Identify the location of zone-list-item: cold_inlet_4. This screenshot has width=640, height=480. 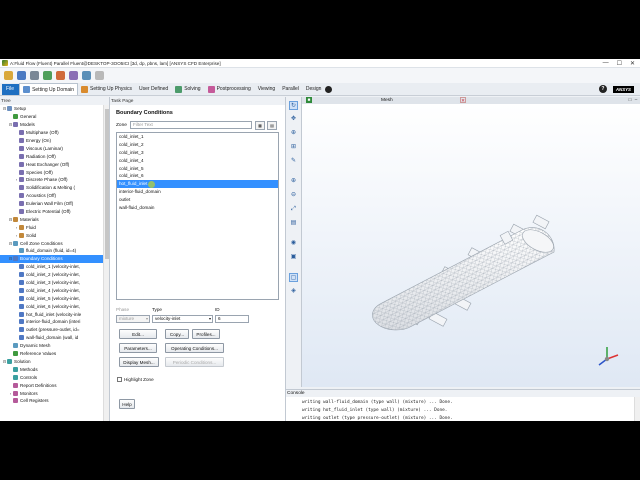
(197, 161).